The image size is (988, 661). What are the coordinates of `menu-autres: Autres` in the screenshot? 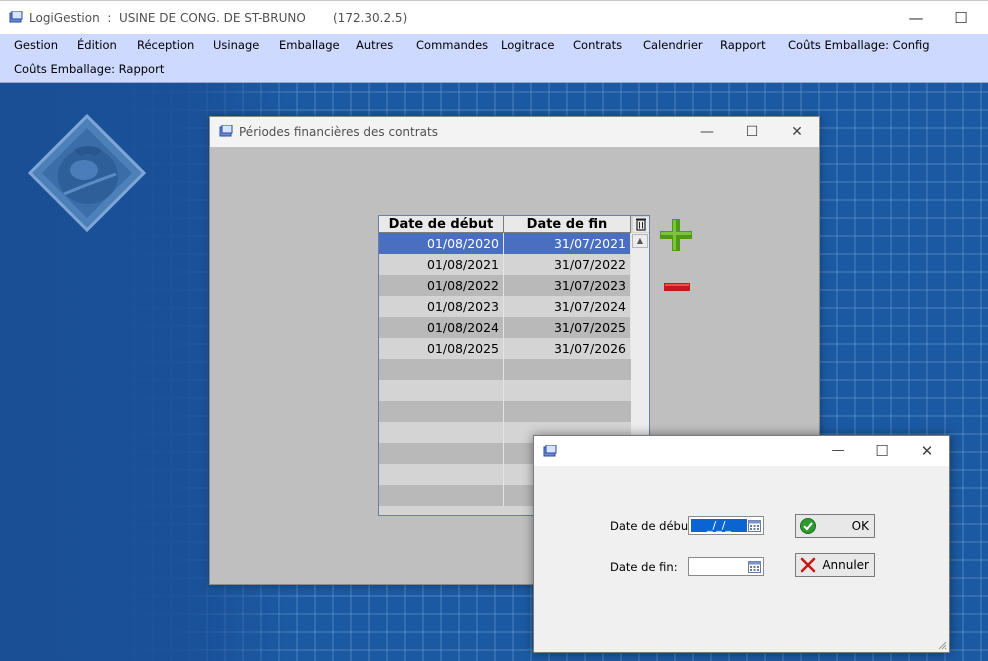 It's located at (374, 45).